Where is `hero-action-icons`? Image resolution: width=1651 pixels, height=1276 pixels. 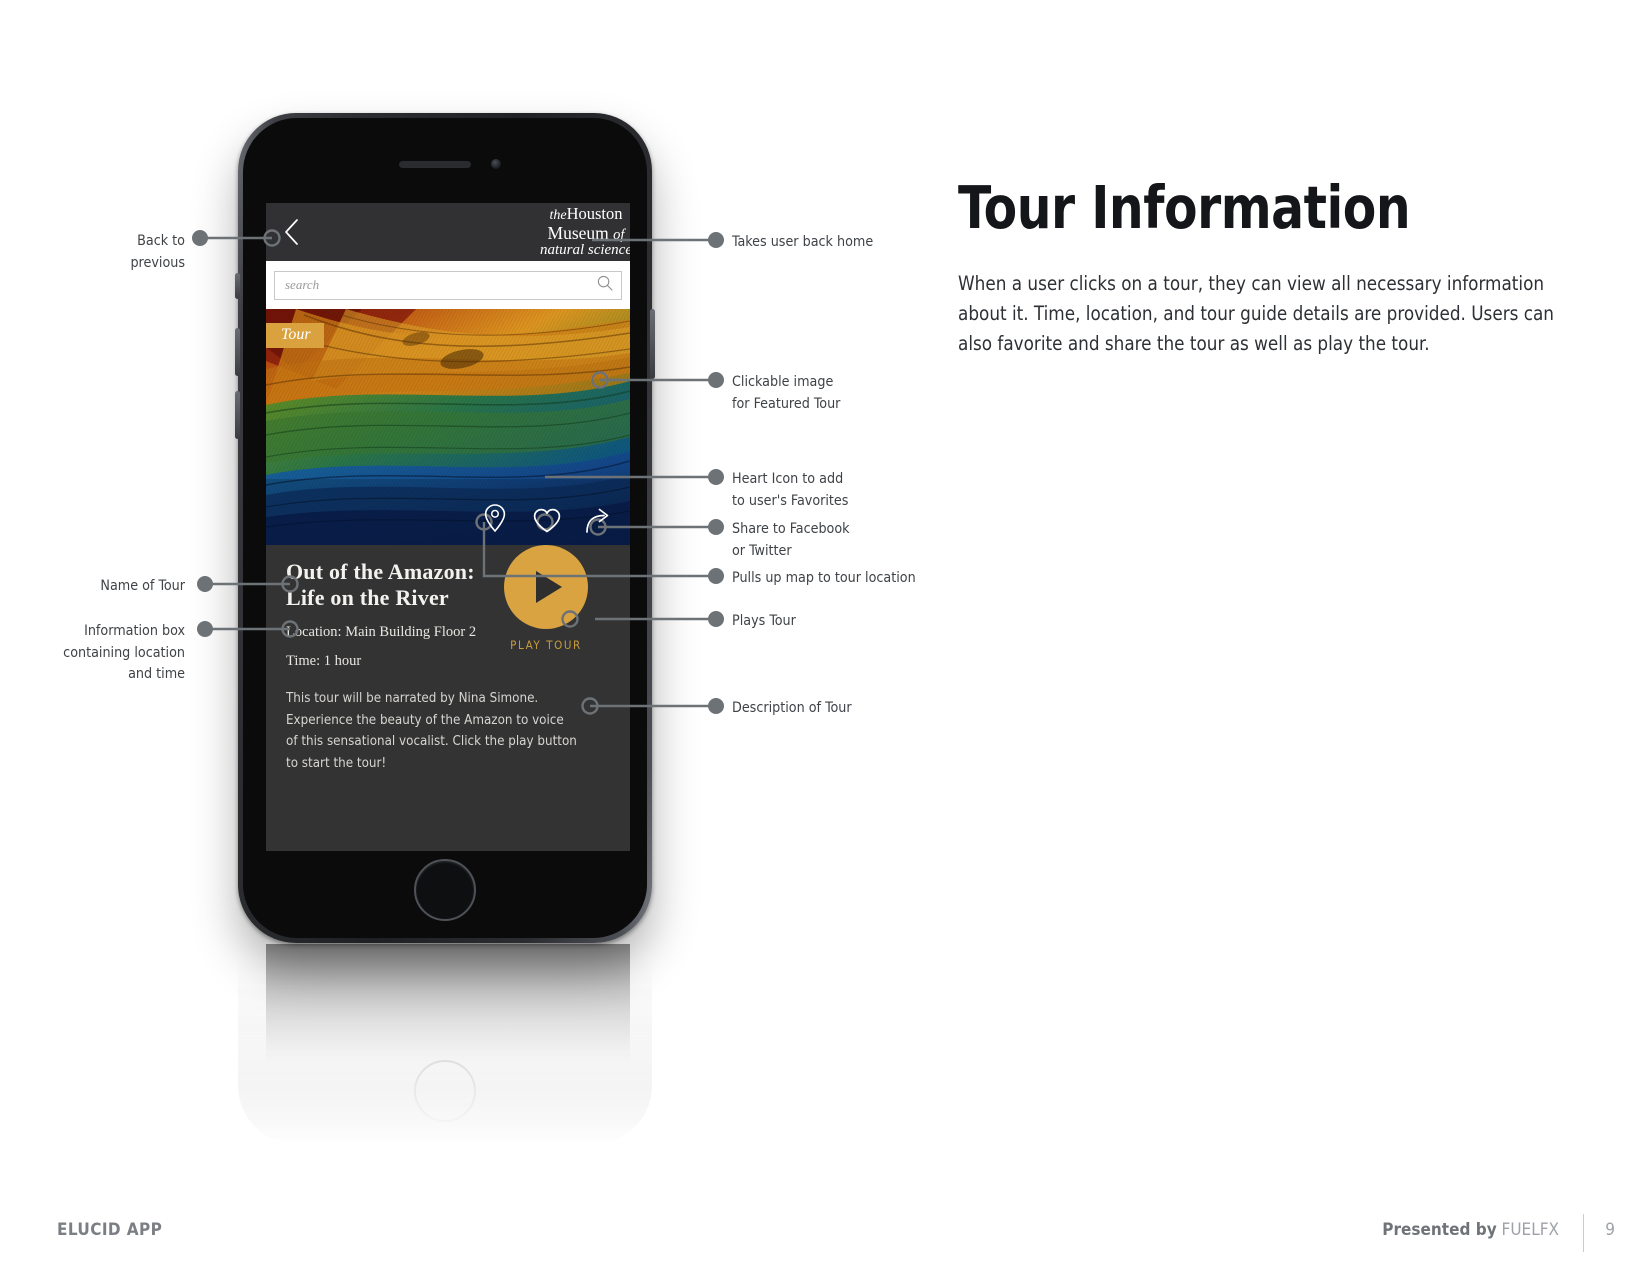 hero-action-icons is located at coordinates (547, 518).